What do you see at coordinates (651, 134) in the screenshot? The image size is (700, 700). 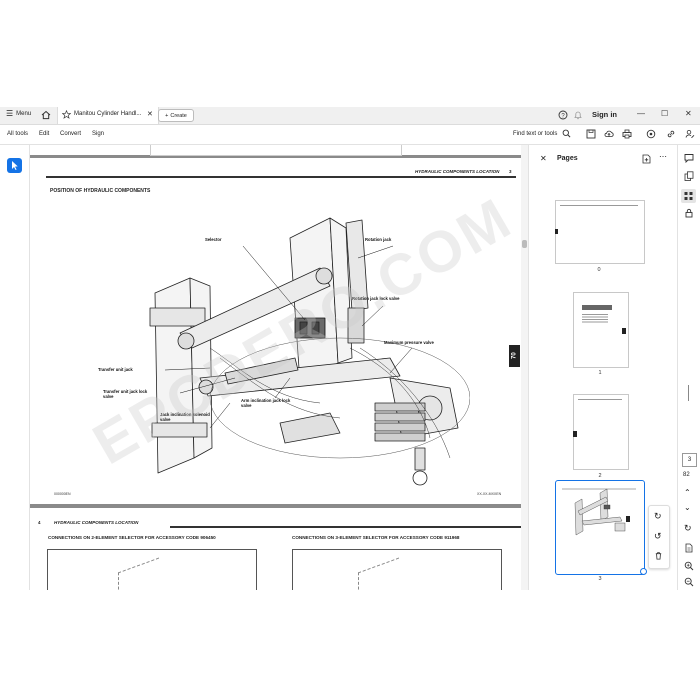 I see `ai-assistant-icon` at bounding box center [651, 134].